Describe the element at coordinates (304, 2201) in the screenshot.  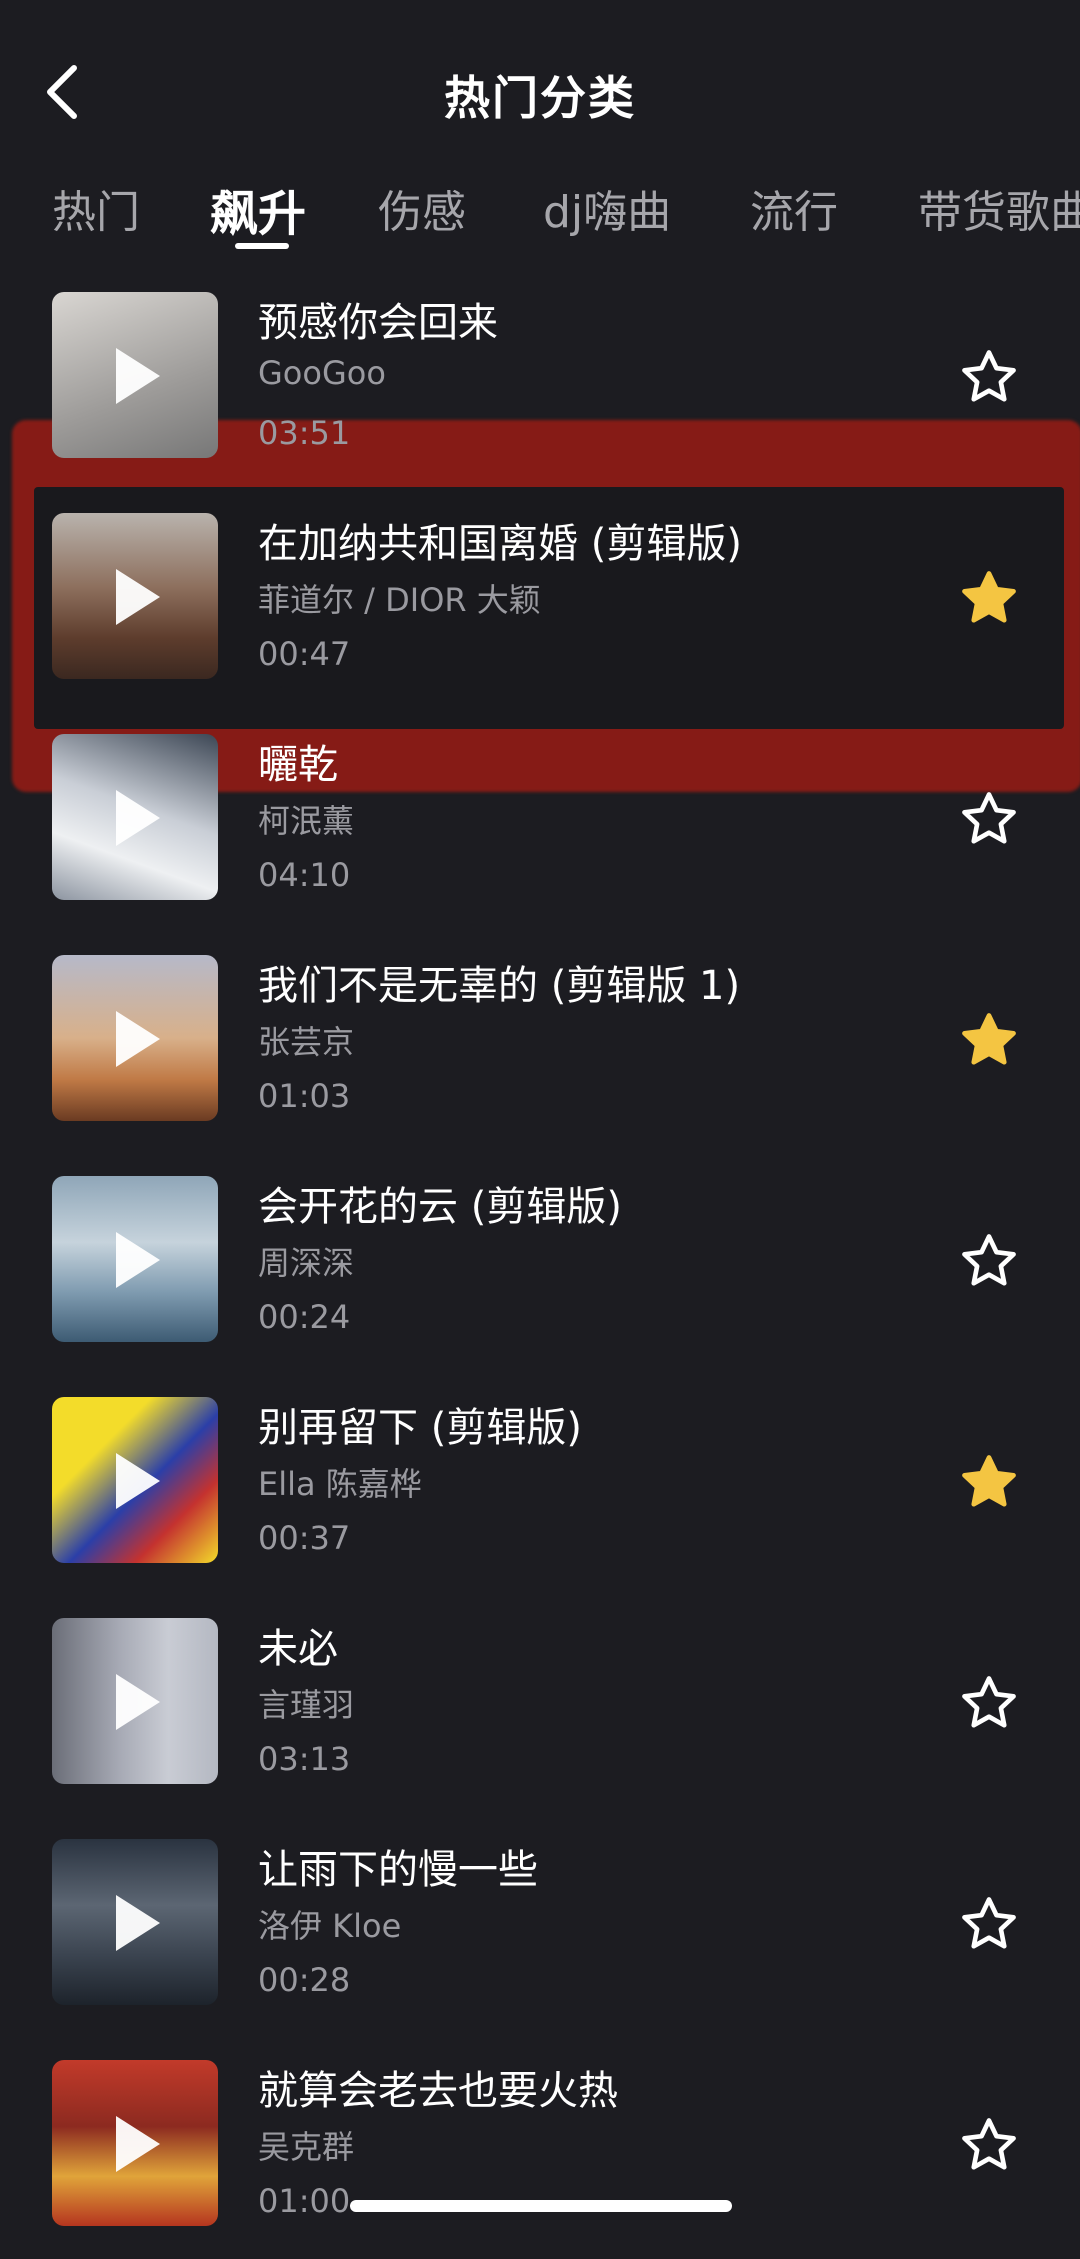
I see `song-duration: 01:00` at that location.